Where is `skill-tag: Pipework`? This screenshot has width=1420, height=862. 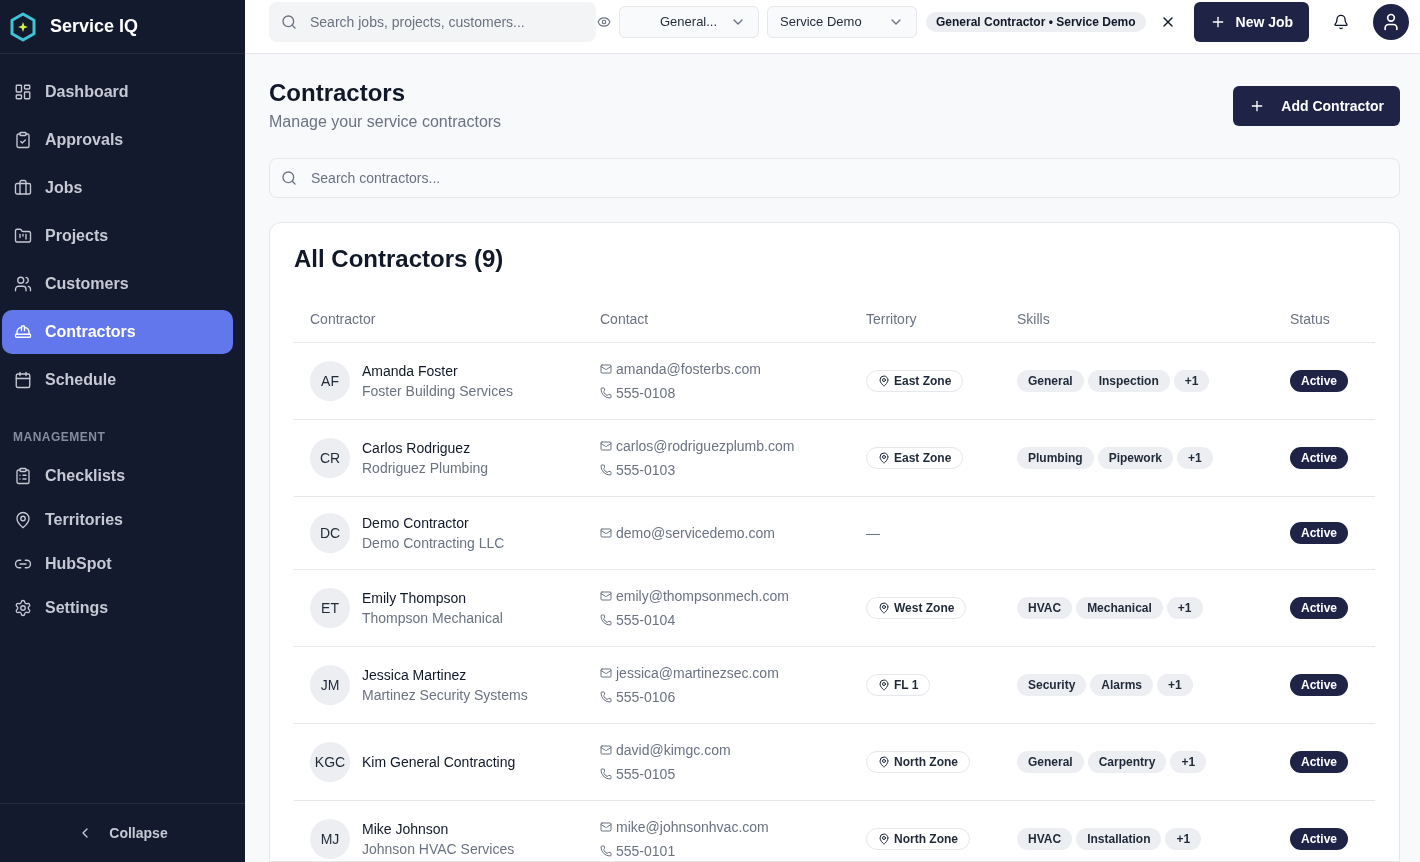
skill-tag: Pipework is located at coordinates (1135, 458).